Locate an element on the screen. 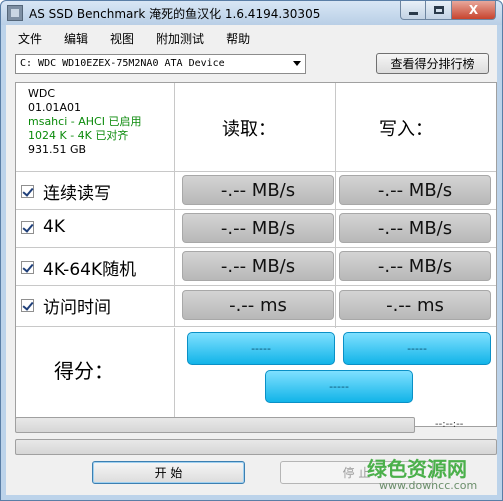  4k64-write-result: -.-- MB/s is located at coordinates (415, 266).